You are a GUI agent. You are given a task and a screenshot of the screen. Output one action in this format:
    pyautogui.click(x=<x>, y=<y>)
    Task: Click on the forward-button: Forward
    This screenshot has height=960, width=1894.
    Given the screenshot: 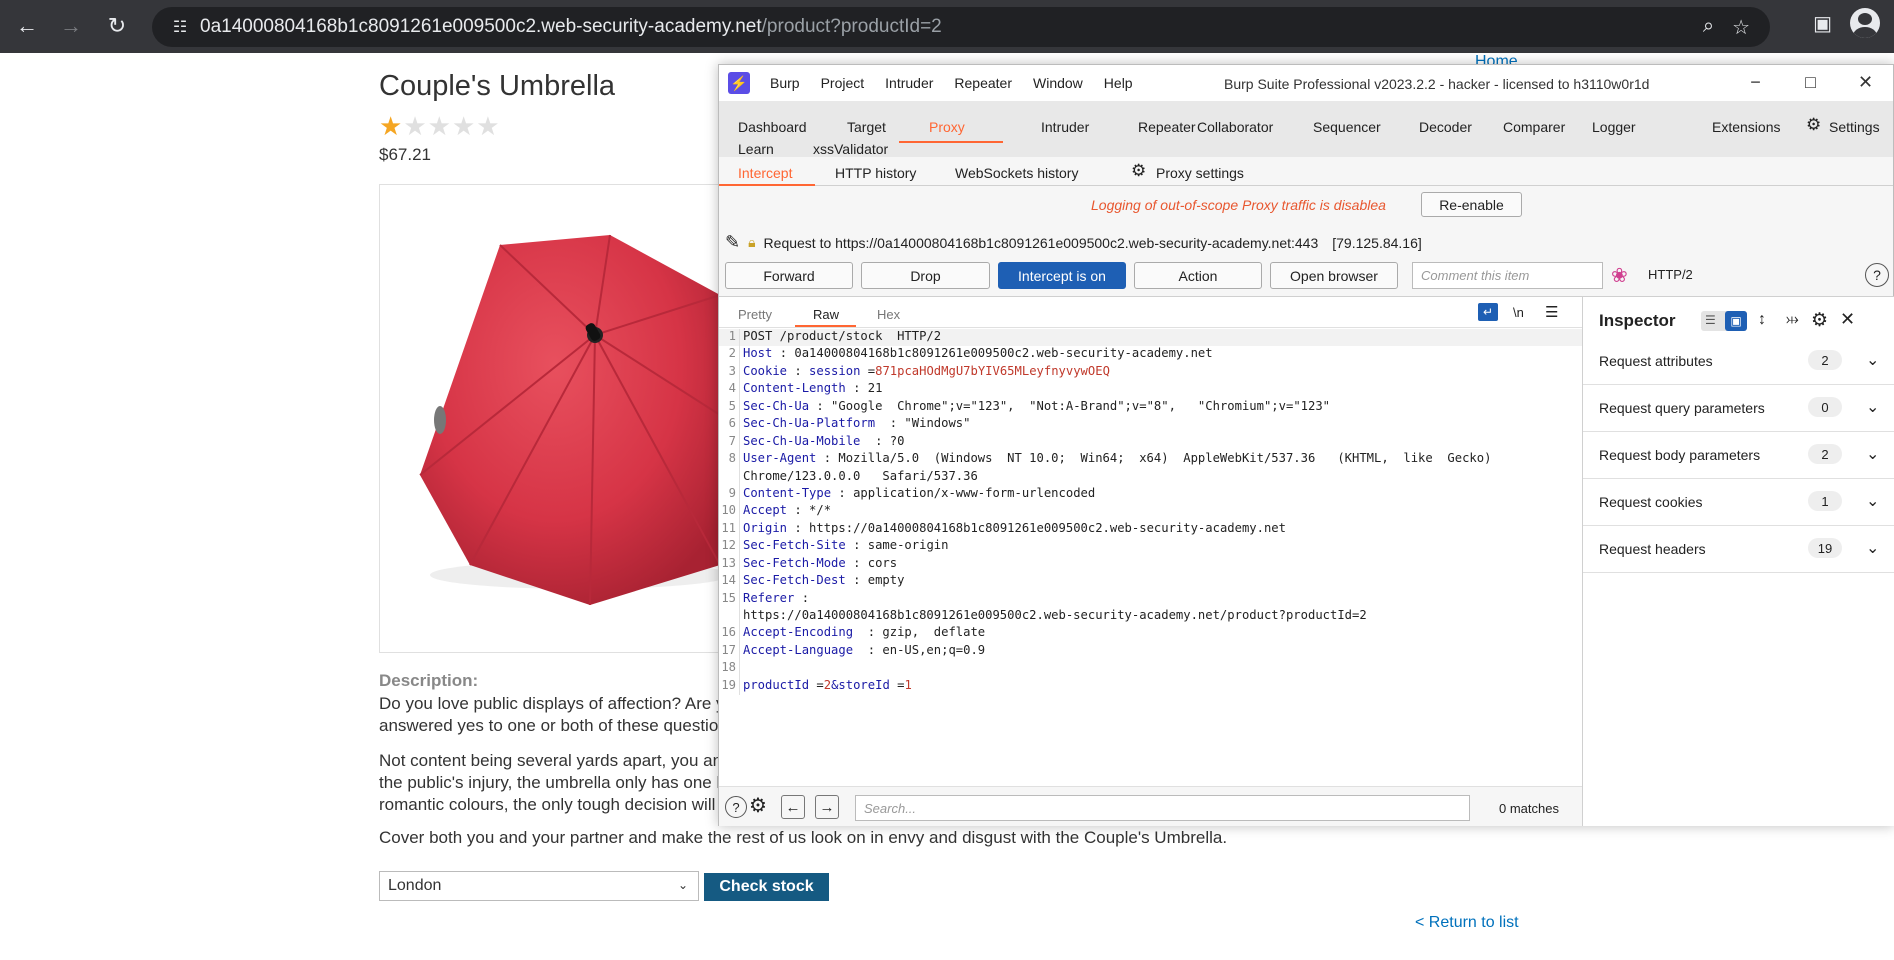 What is the action you would take?
    pyautogui.click(x=789, y=275)
    